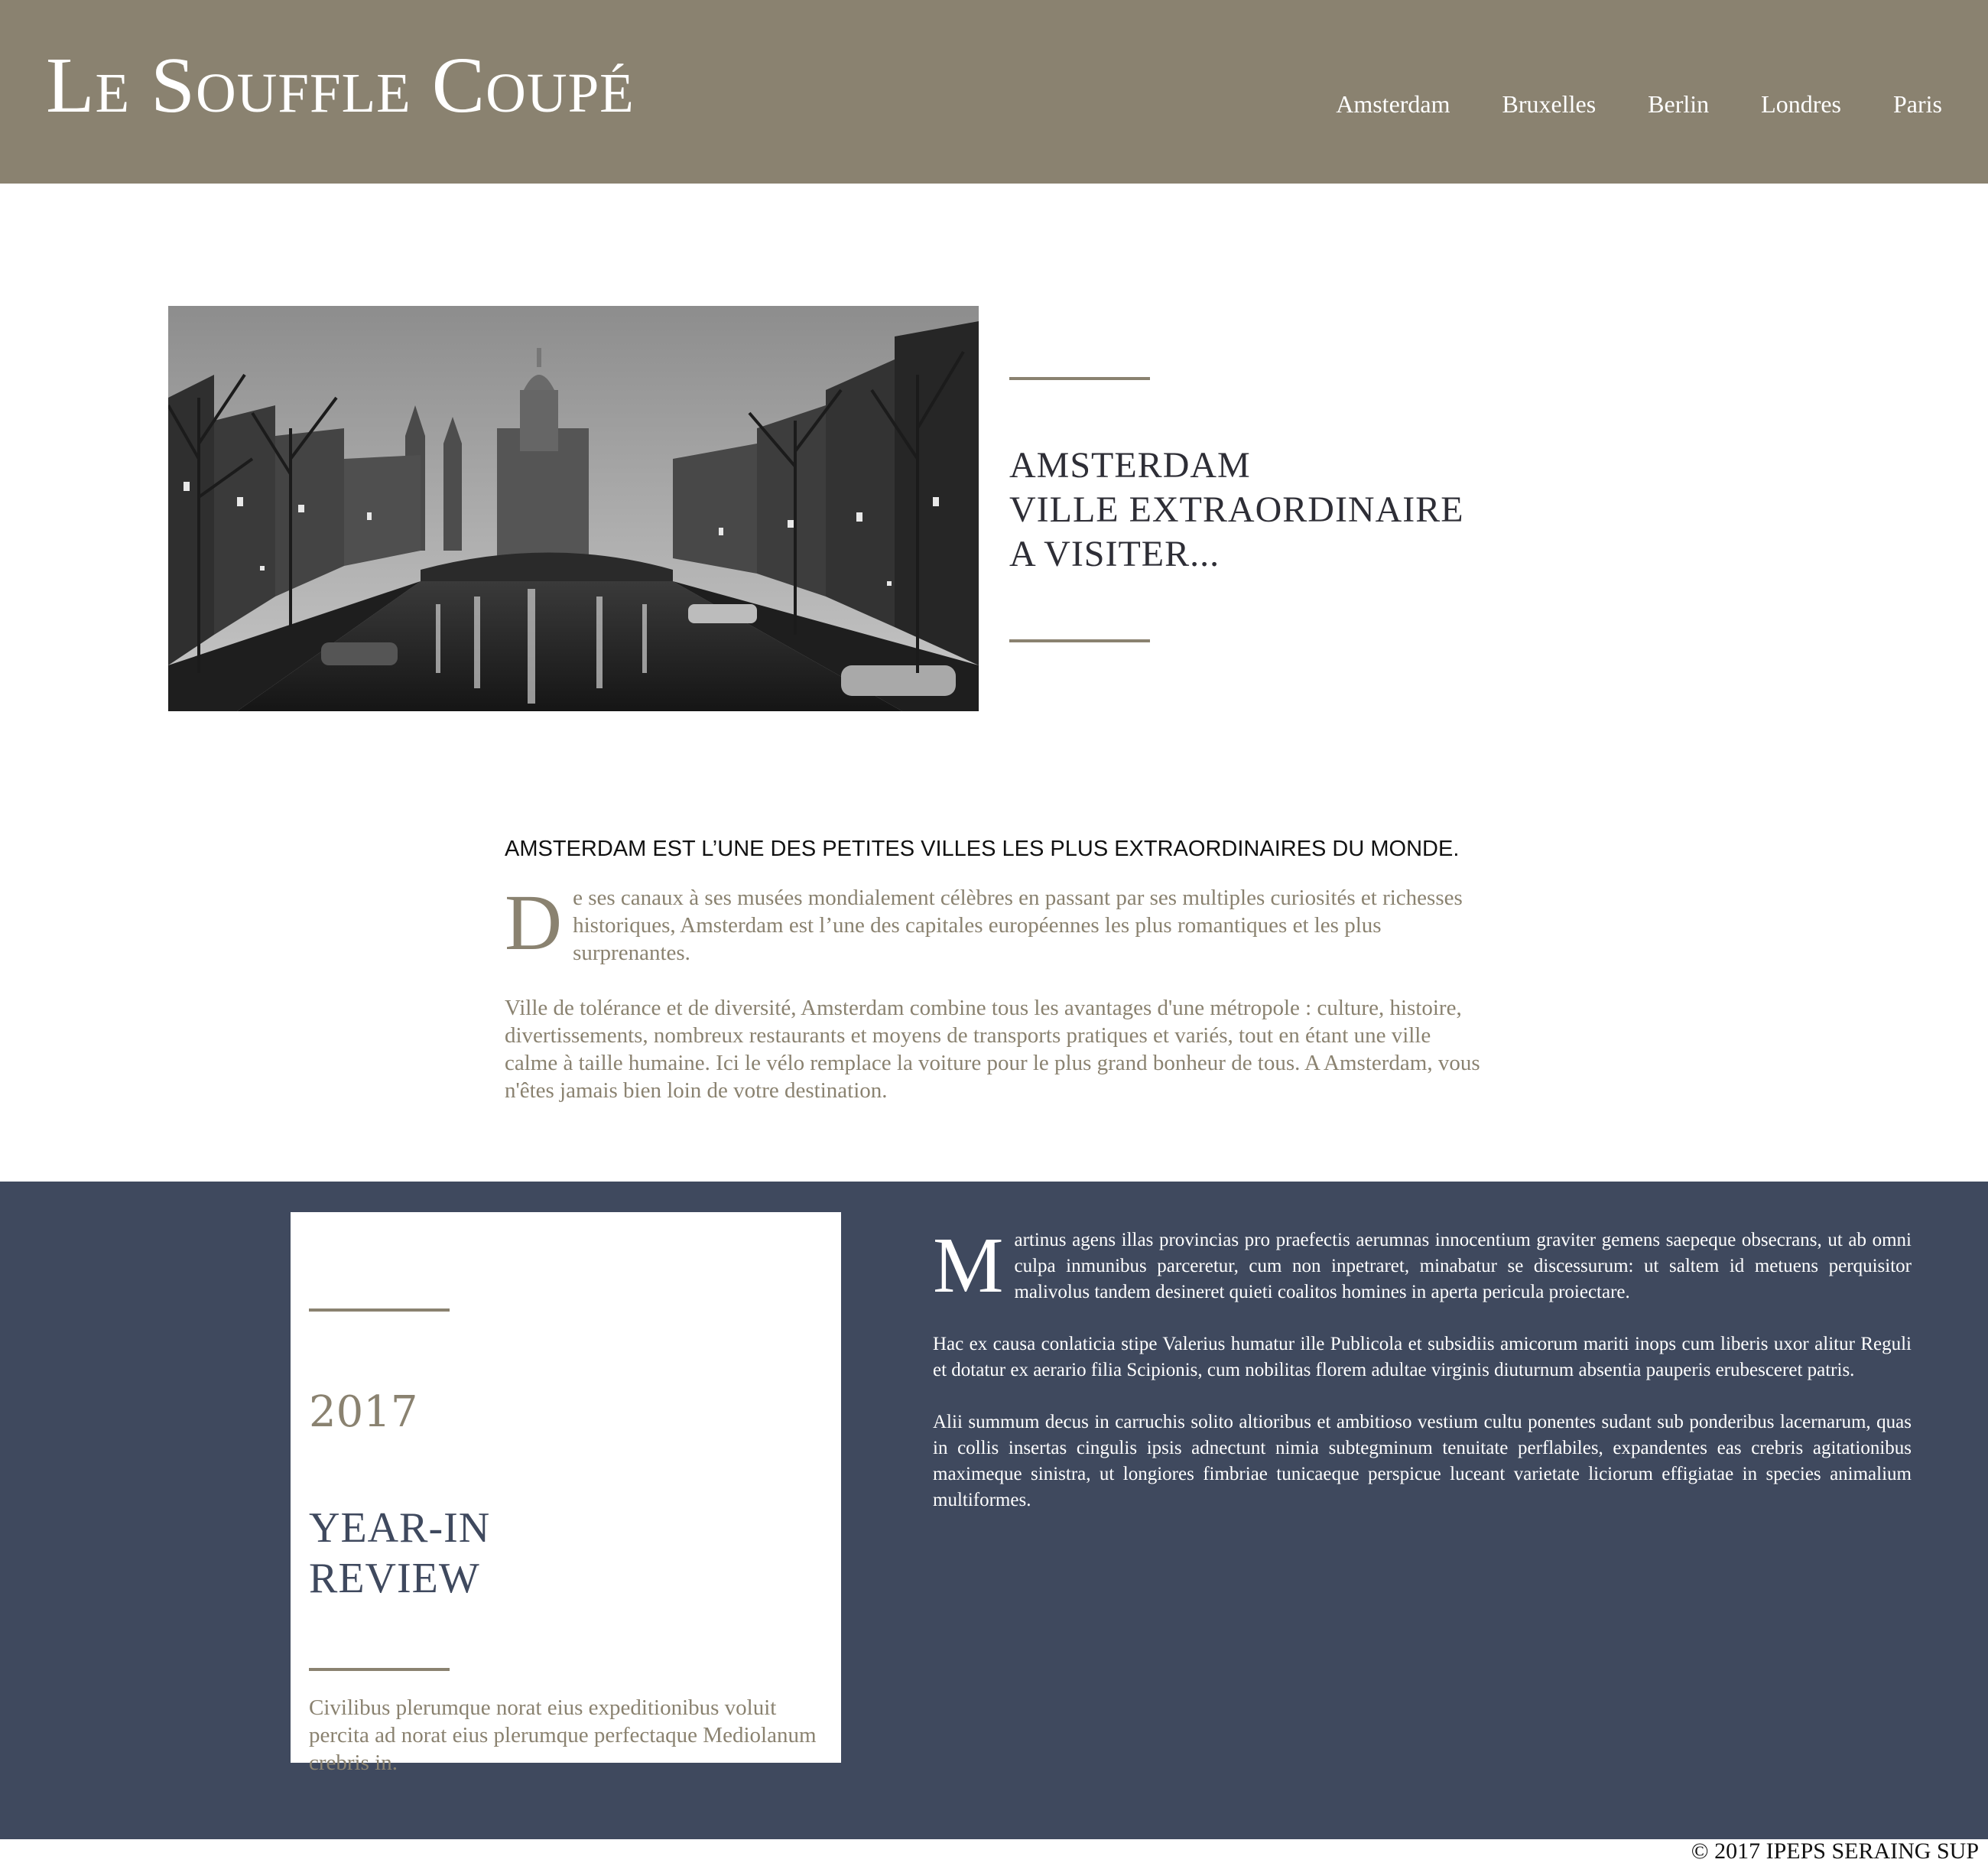 The height and width of the screenshot is (1866, 1988). What do you see at coordinates (968, 1265) in the screenshot?
I see `dropcap-letter: M` at bounding box center [968, 1265].